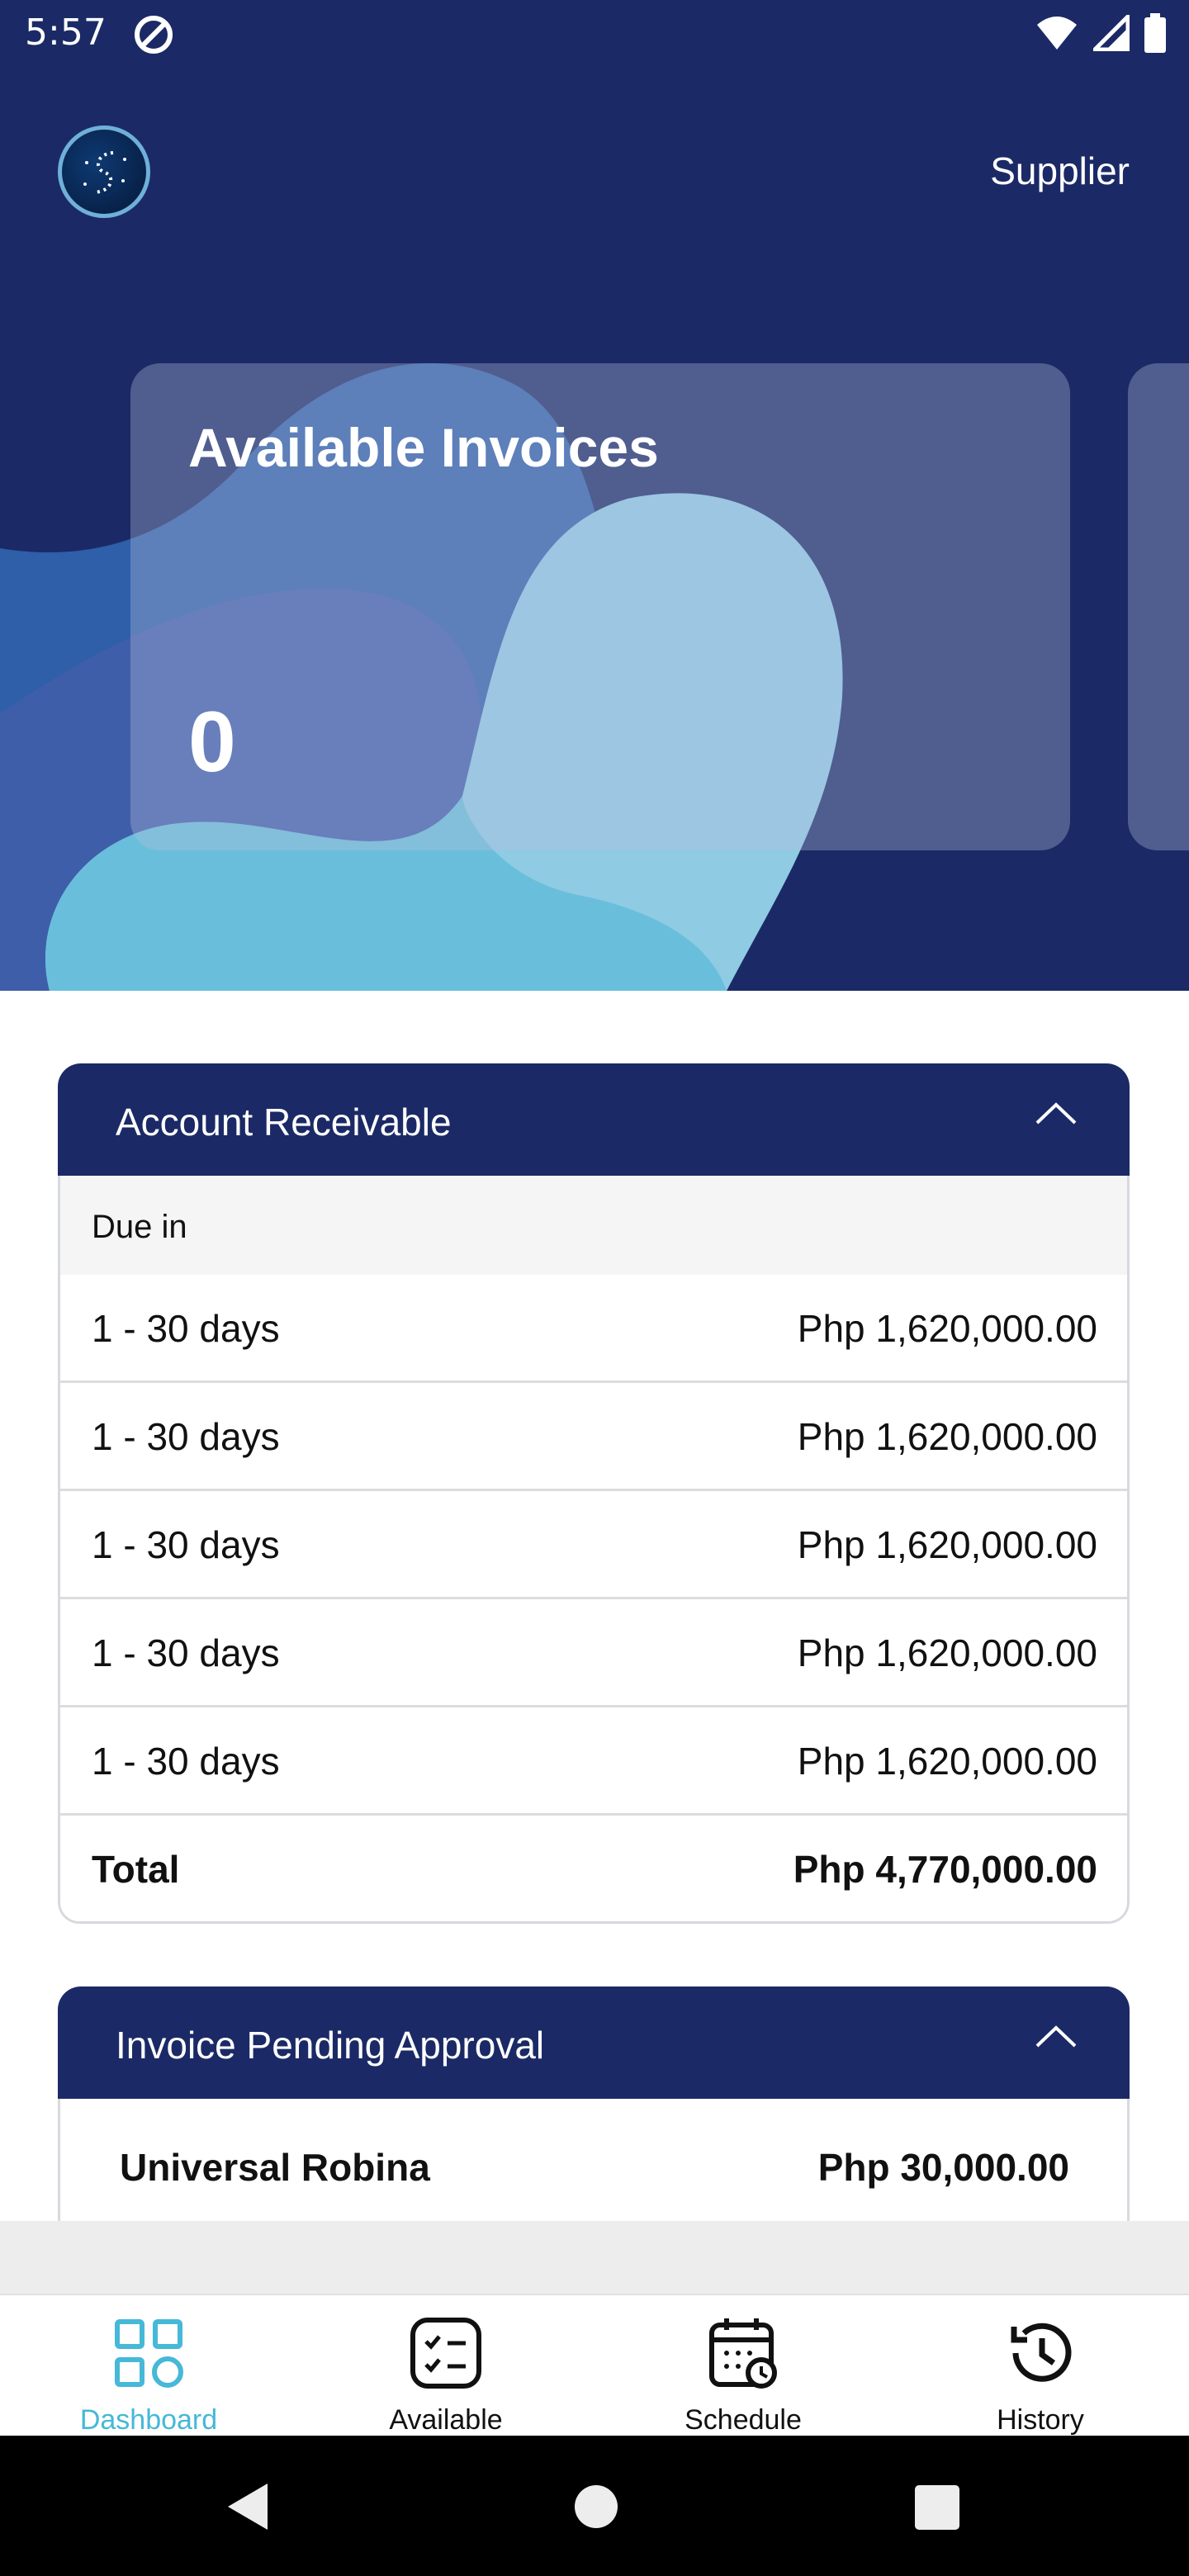 This screenshot has width=1189, height=2576. Describe the element at coordinates (596, 2509) in the screenshot. I see `home-icon` at that location.